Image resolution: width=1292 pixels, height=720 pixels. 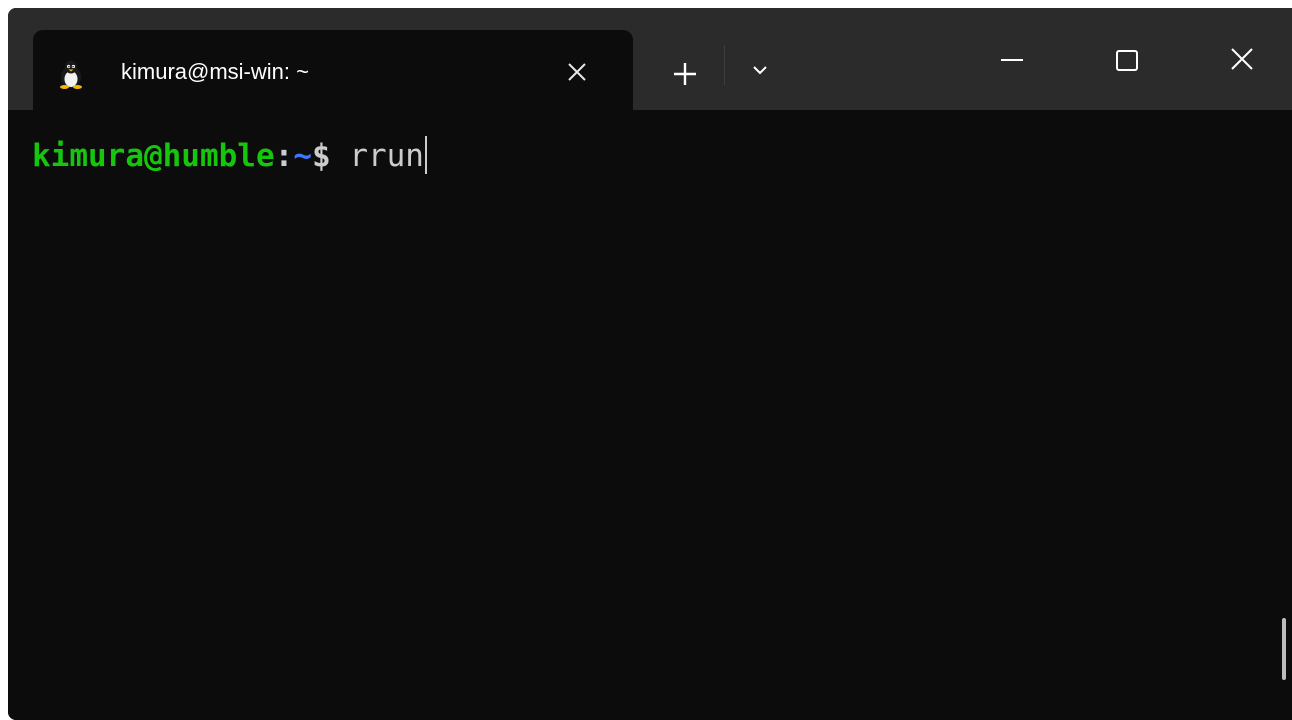 I want to click on prompt-line: kimura@humble:~$ rrun, so click(x=229, y=156).